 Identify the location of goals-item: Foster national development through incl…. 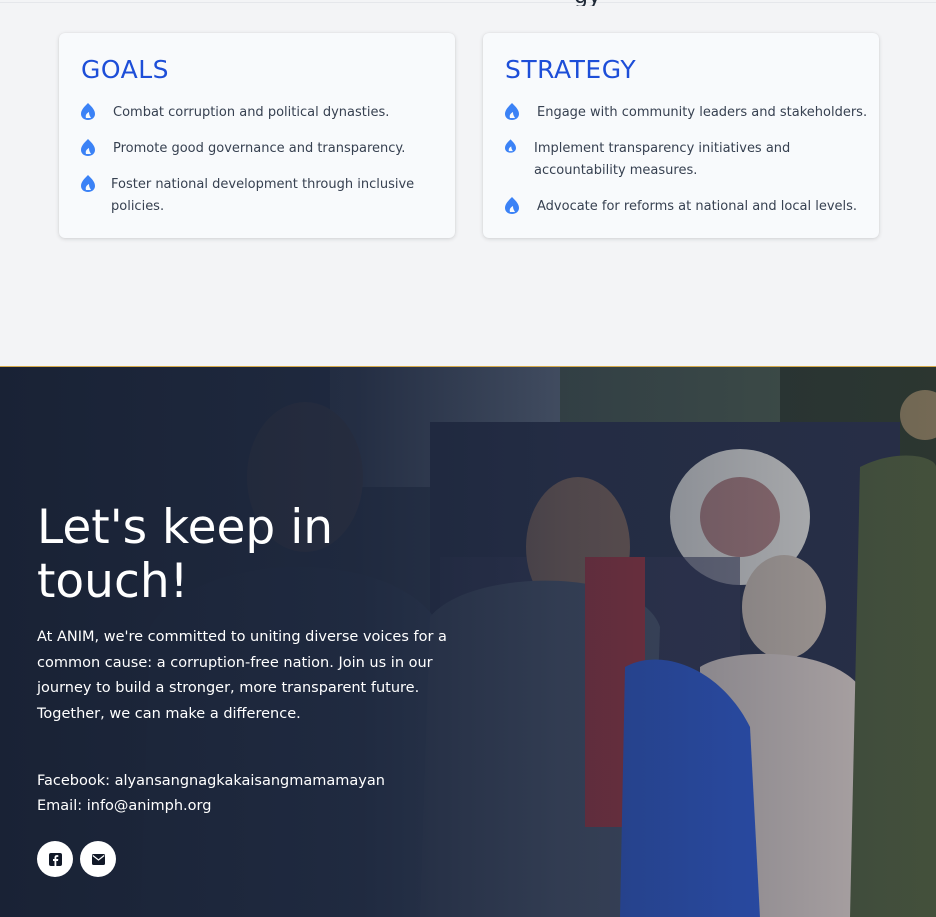
(251, 196).